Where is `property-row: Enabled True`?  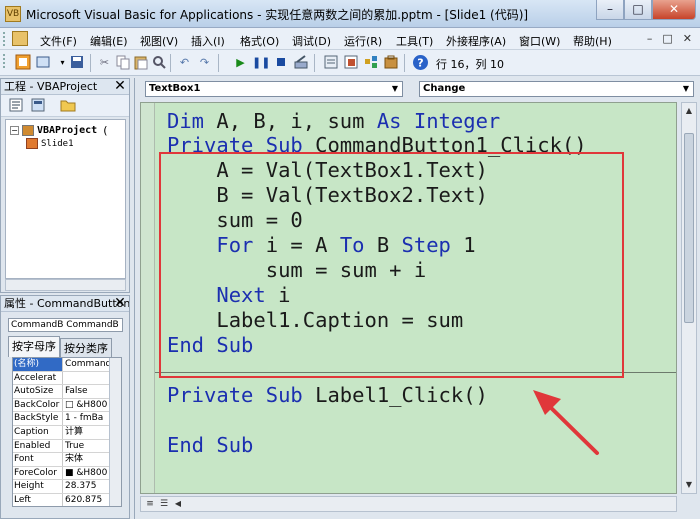 property-row: Enabled True is located at coordinates (67, 446).